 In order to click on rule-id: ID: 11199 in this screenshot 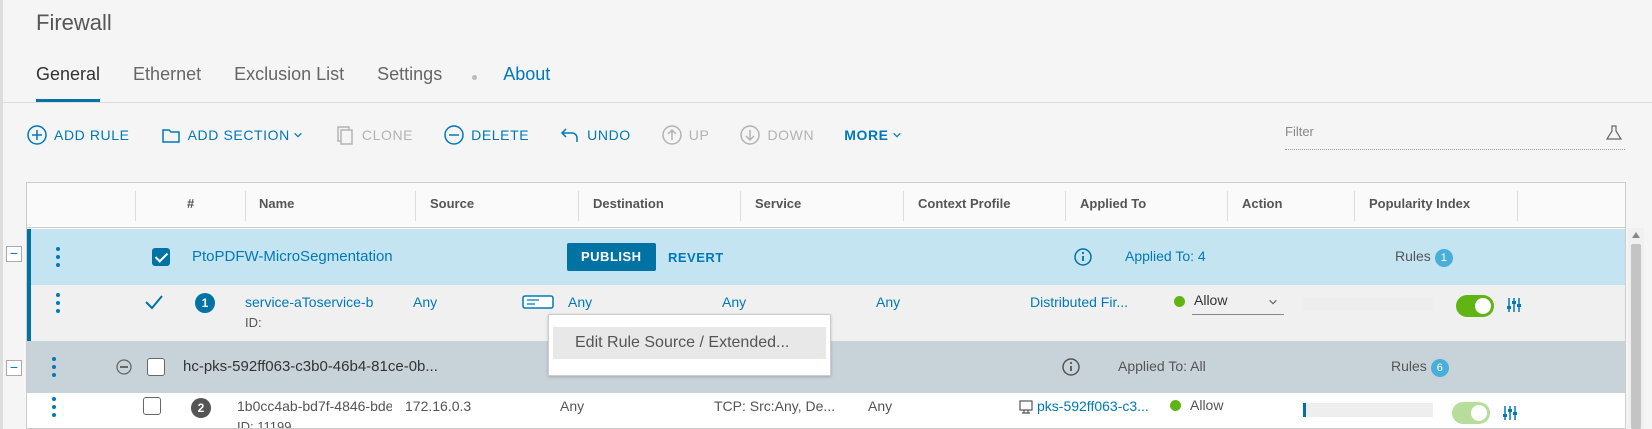, I will do `click(264, 424)`.